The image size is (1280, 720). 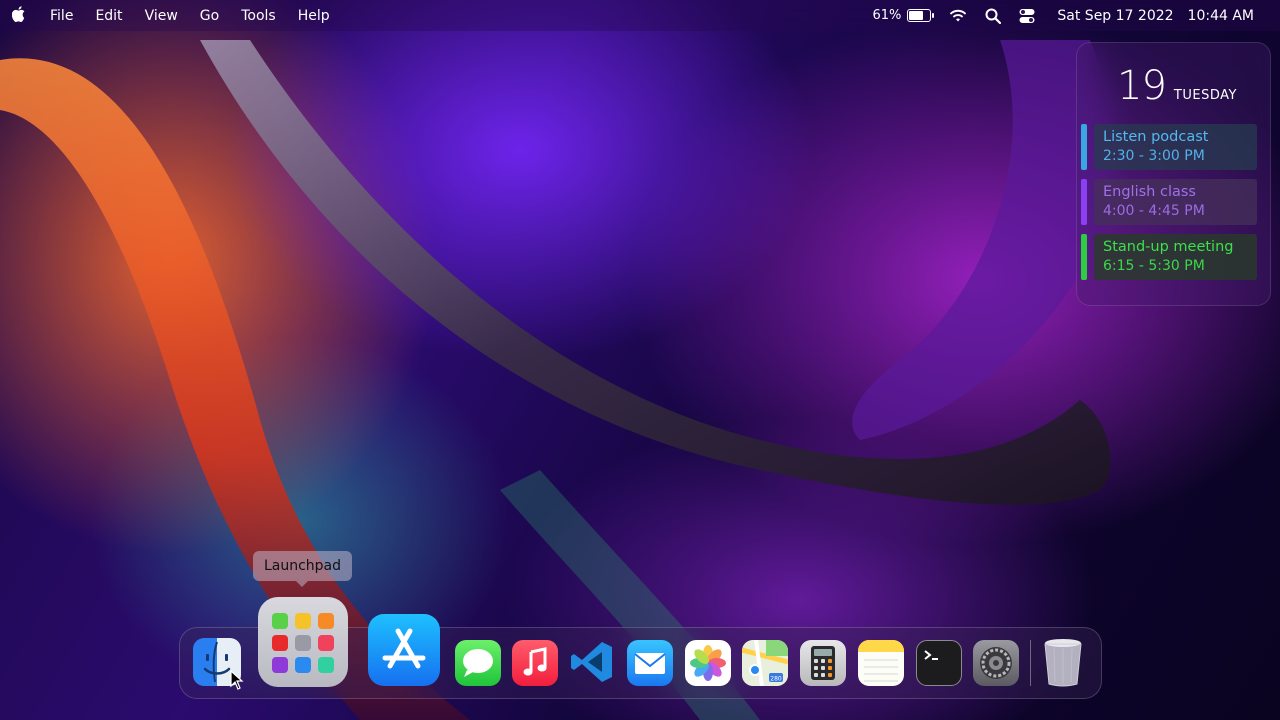 I want to click on dock-app-app-store, so click(x=404, y=650).